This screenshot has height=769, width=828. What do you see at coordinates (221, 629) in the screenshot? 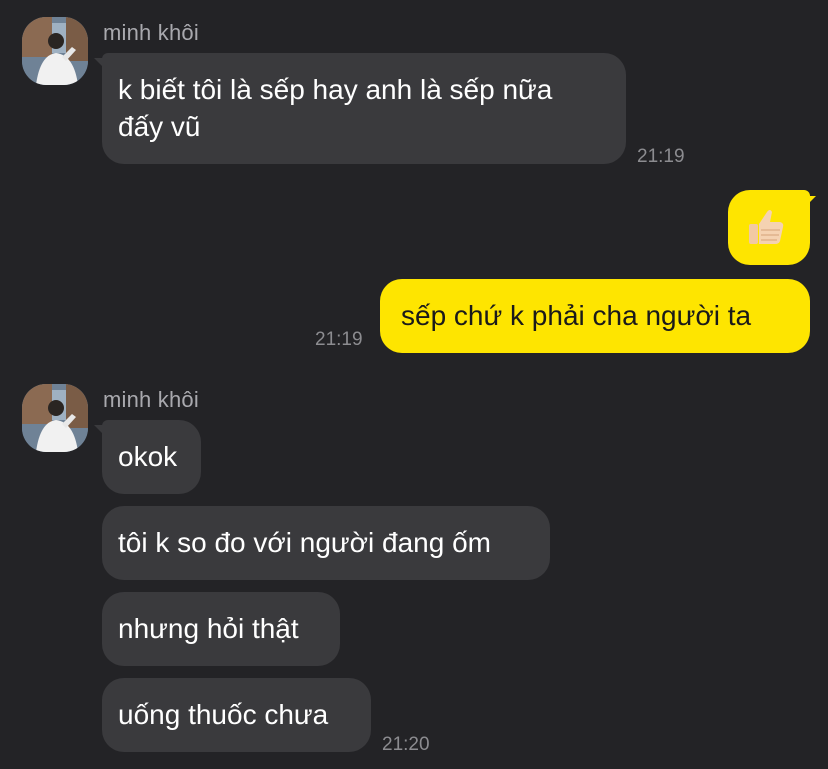
I see `incoming-message: nhưng hỏi thật` at bounding box center [221, 629].